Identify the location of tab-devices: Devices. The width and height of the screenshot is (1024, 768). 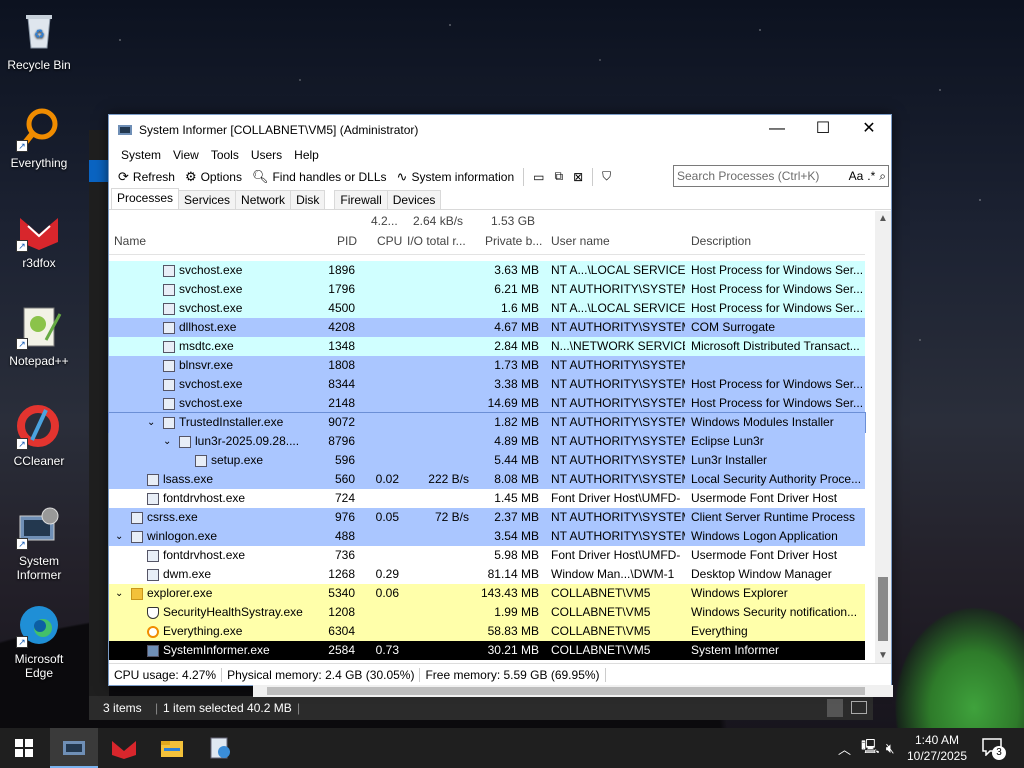
(414, 199).